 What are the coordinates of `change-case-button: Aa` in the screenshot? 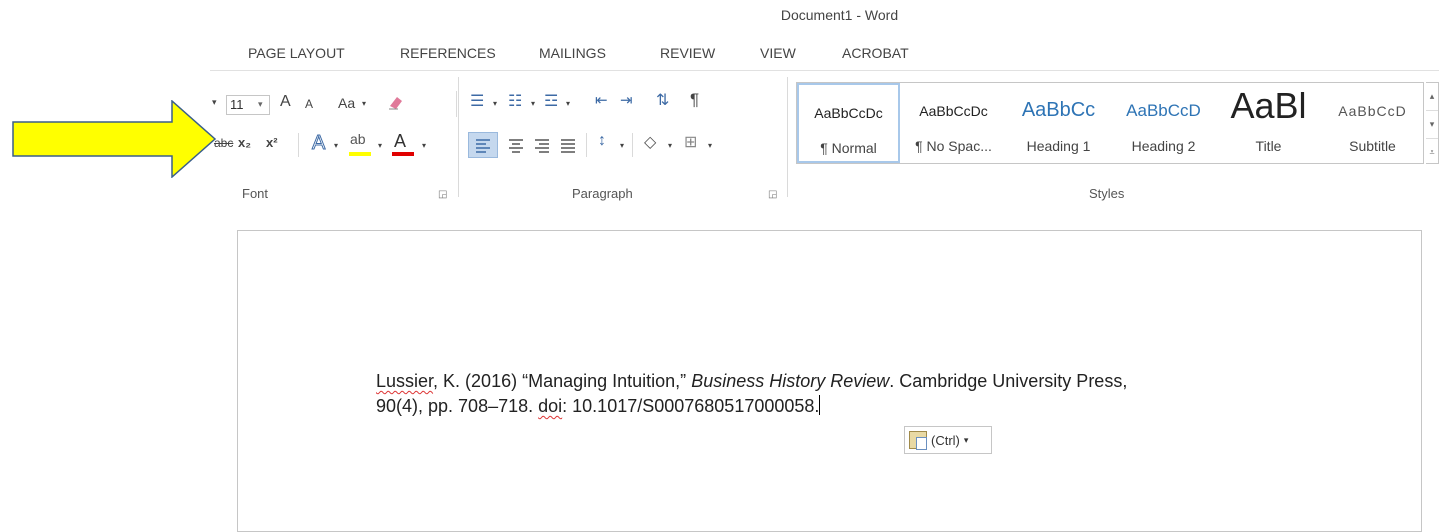 It's located at (346, 103).